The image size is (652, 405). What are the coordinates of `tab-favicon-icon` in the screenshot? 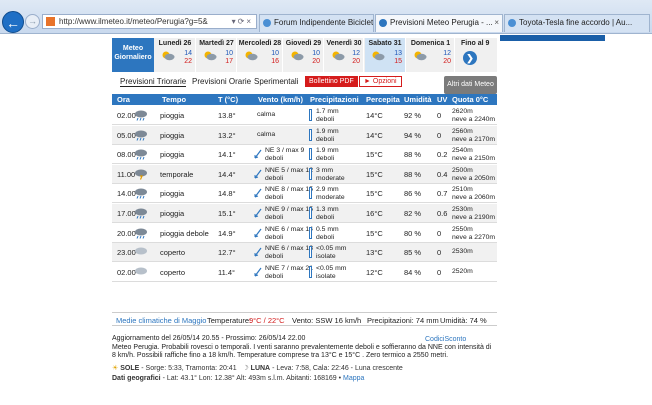 It's located at (512, 23).